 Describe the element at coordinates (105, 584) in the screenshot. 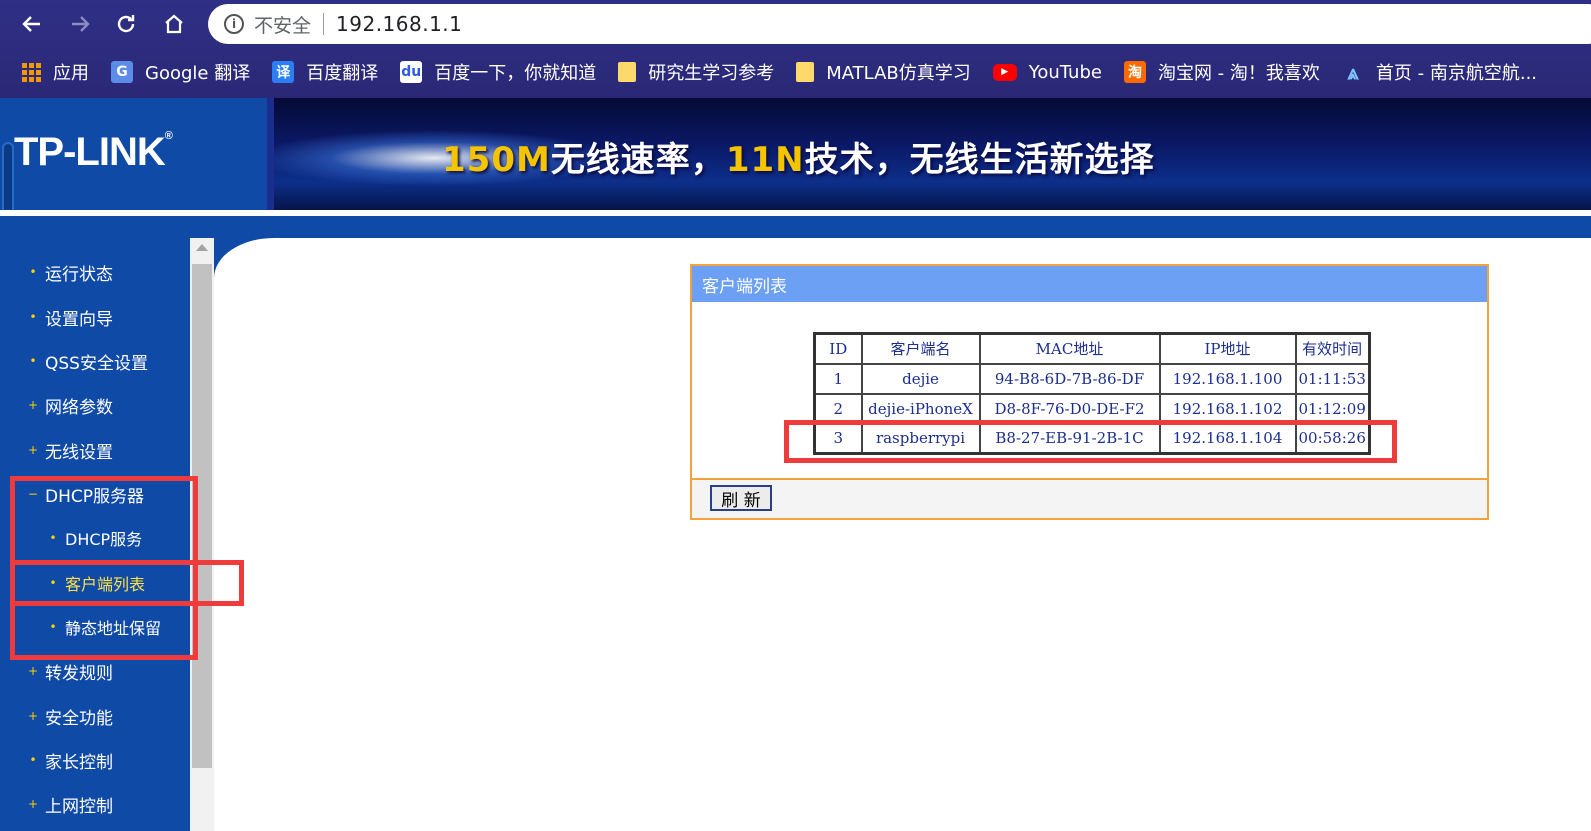

I see `menu-label: 客户端列表` at that location.